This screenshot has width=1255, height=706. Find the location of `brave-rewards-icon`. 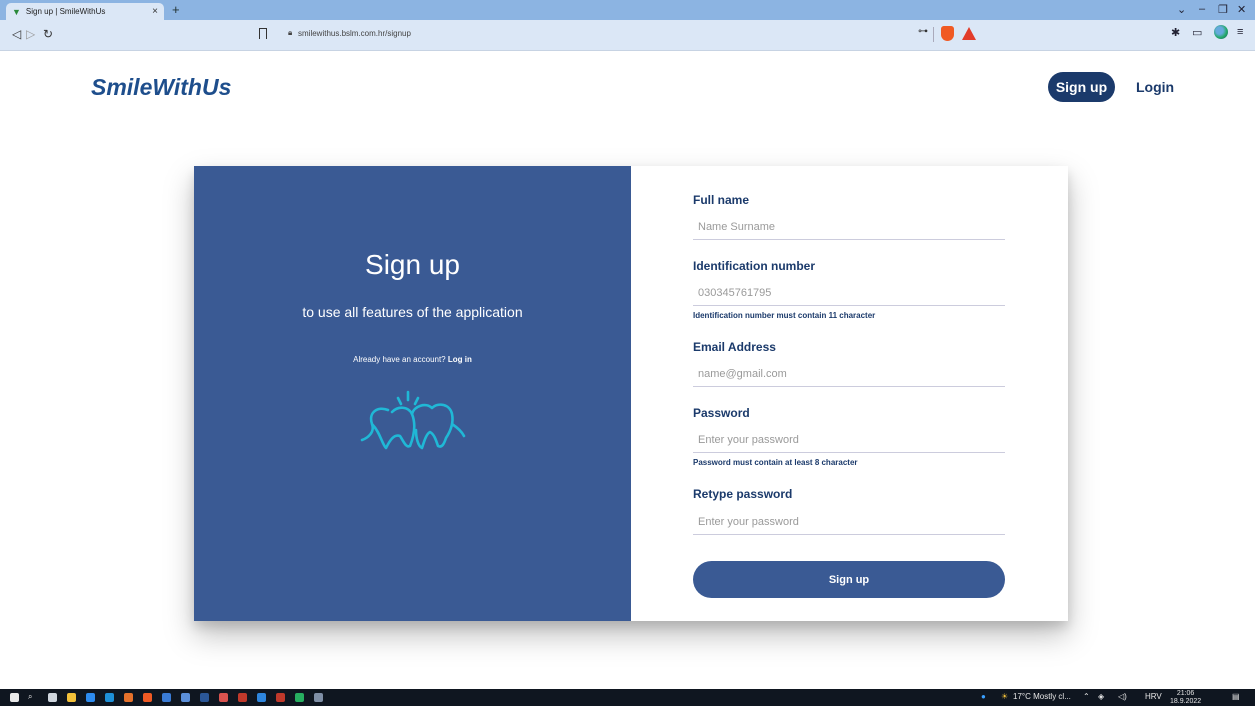

brave-rewards-icon is located at coordinates (969, 33).